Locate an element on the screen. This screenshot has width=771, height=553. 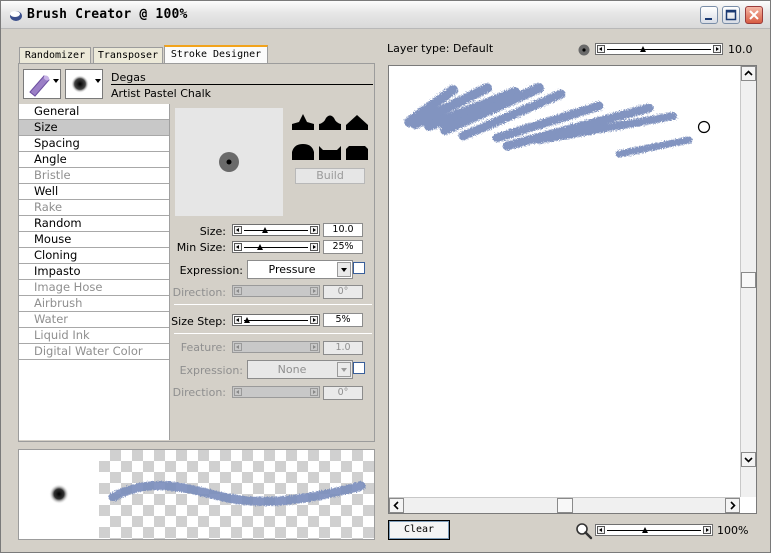
dab-icon is located at coordinates (80, 84).